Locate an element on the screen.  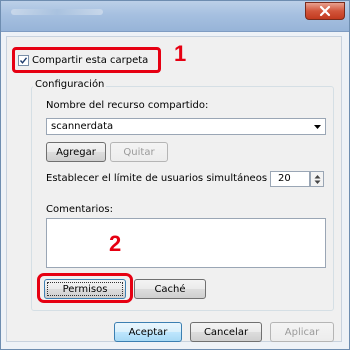
close-icon is located at coordinates (325, 11).